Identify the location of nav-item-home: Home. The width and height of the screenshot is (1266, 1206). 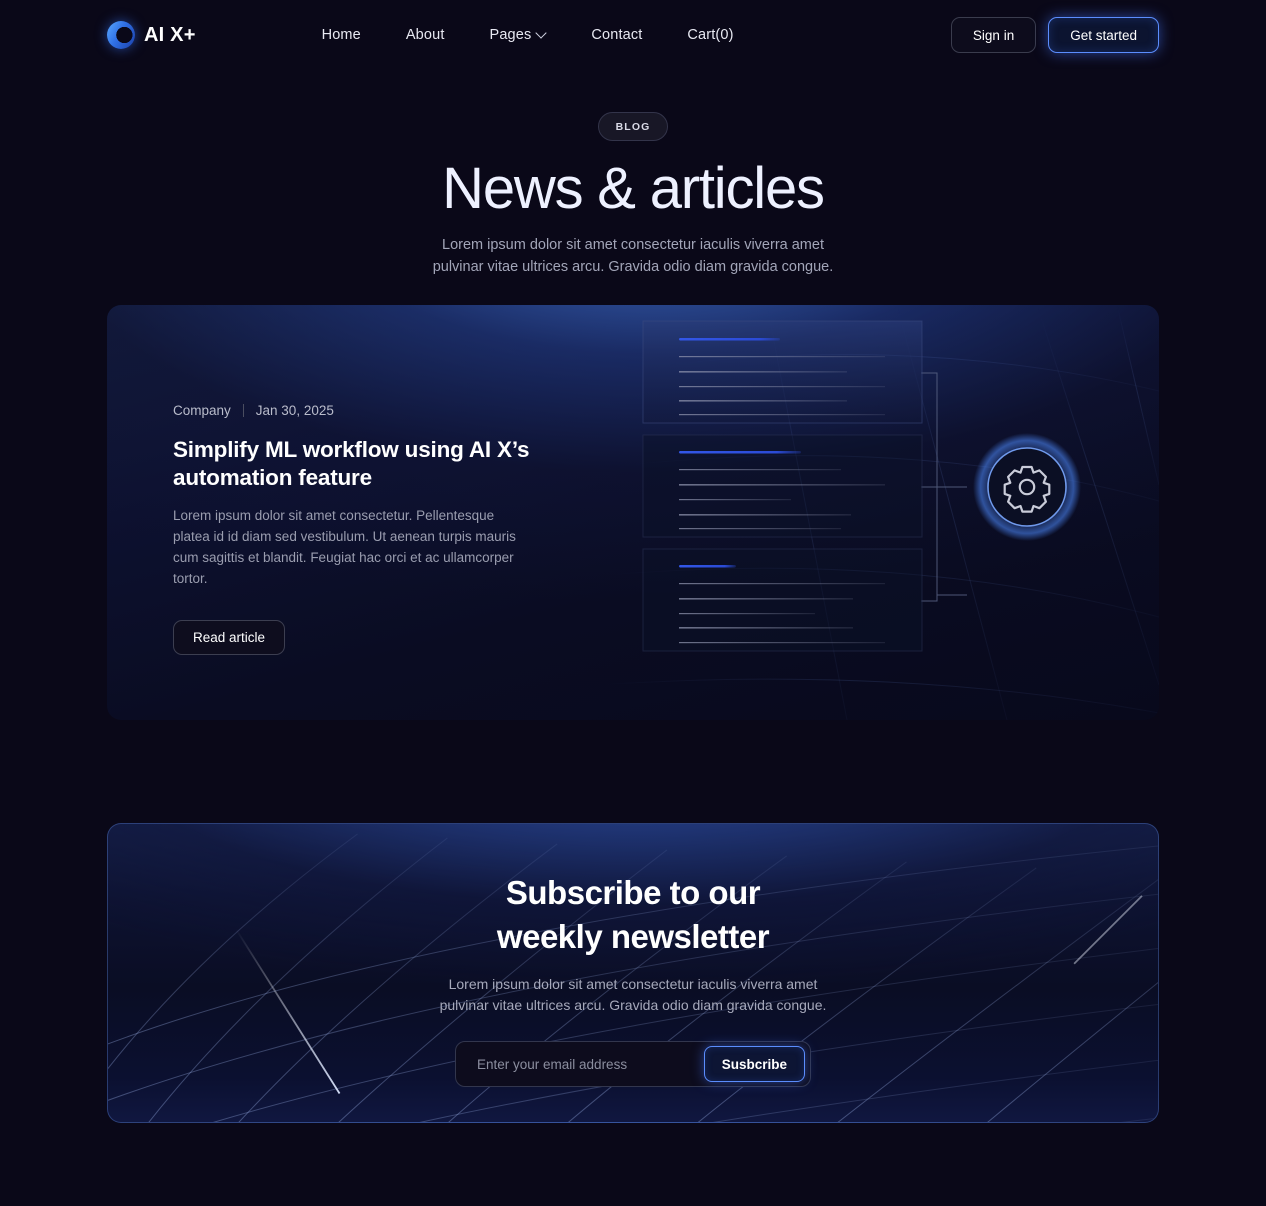
(341, 35).